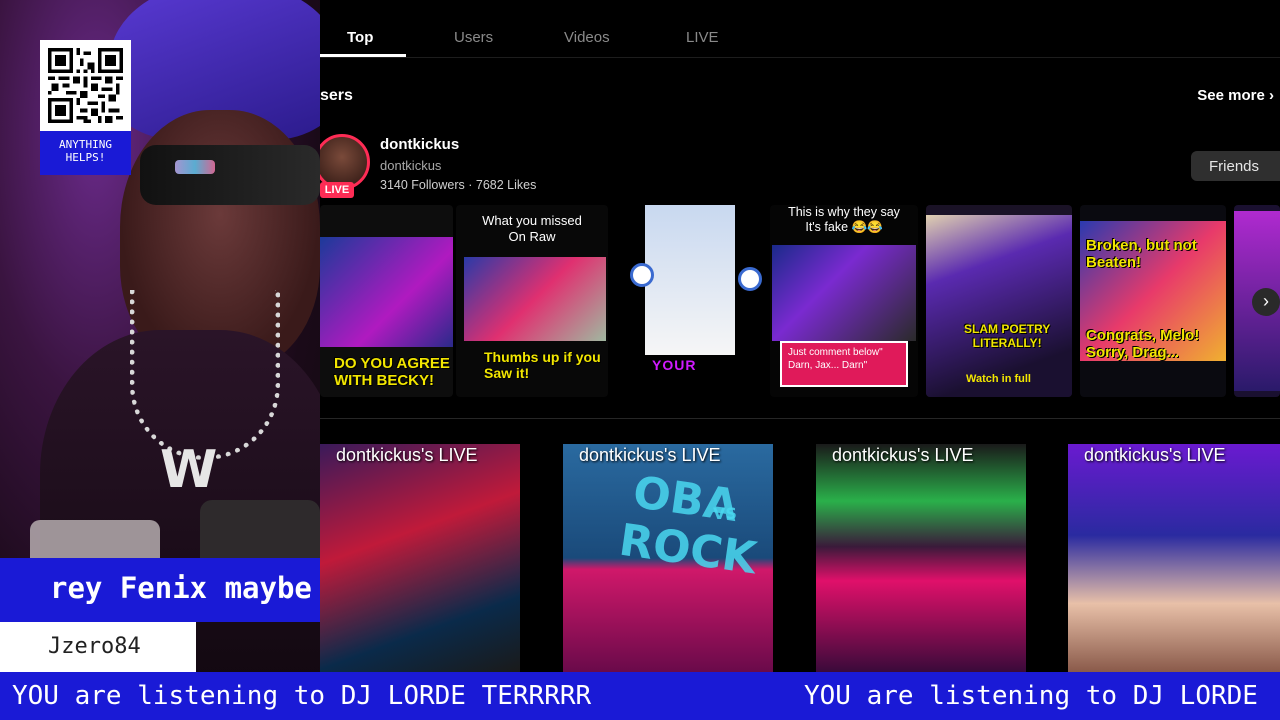 The image size is (1280, 720). Describe the element at coordinates (800, 418) in the screenshot. I see `section-divider` at that location.